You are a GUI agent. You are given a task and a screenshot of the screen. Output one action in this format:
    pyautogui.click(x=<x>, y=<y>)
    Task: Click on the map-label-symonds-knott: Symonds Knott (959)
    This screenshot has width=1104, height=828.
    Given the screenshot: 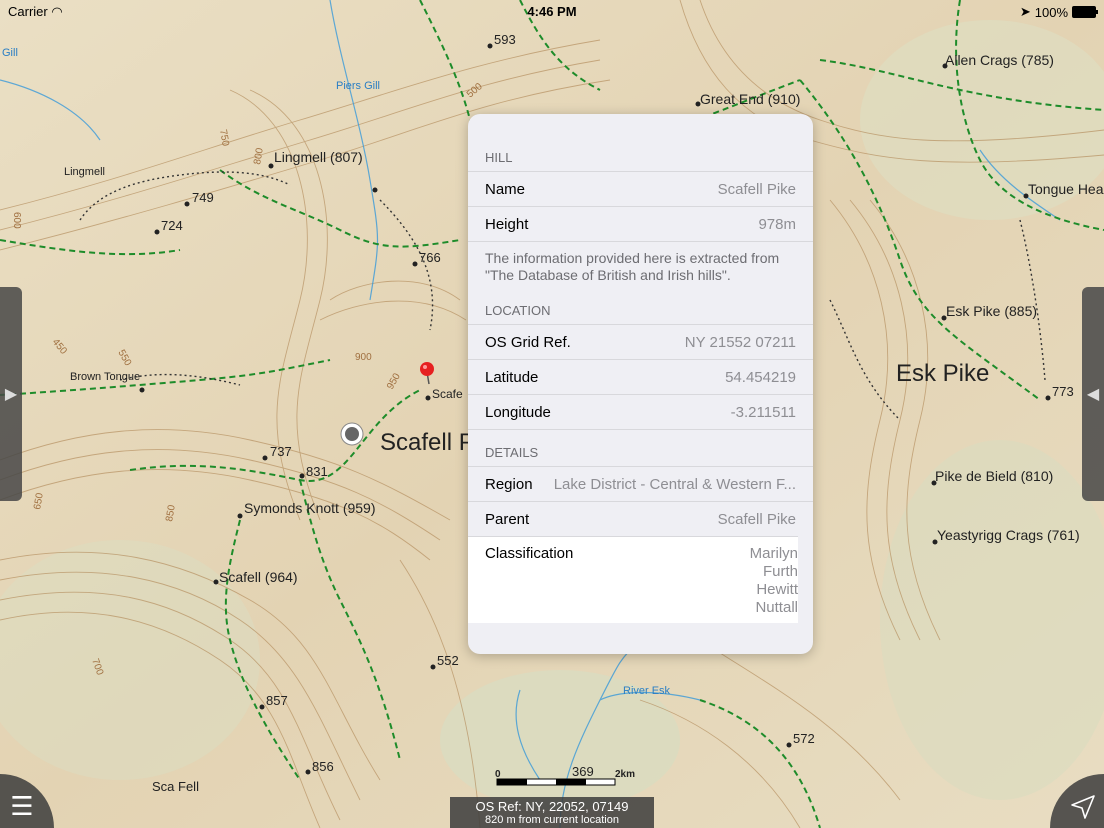 What is the action you would take?
    pyautogui.click(x=310, y=508)
    